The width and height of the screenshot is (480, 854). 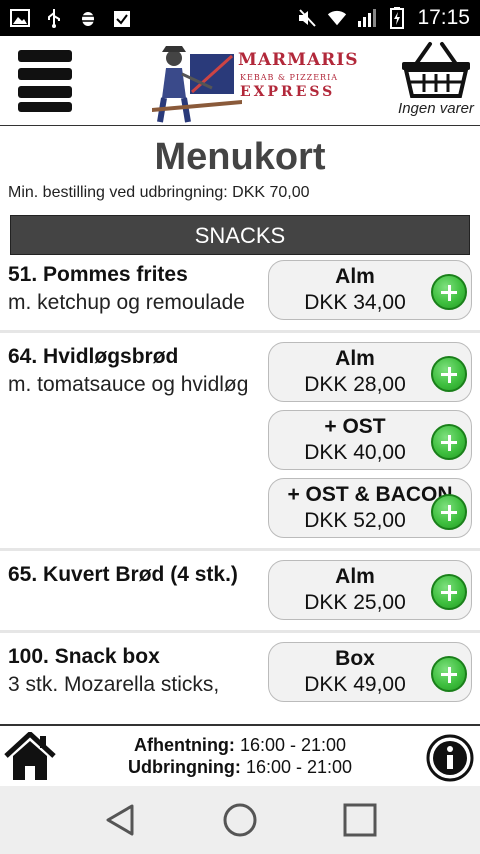 I want to click on item-name: 51. Pommes frites, so click(x=98, y=274).